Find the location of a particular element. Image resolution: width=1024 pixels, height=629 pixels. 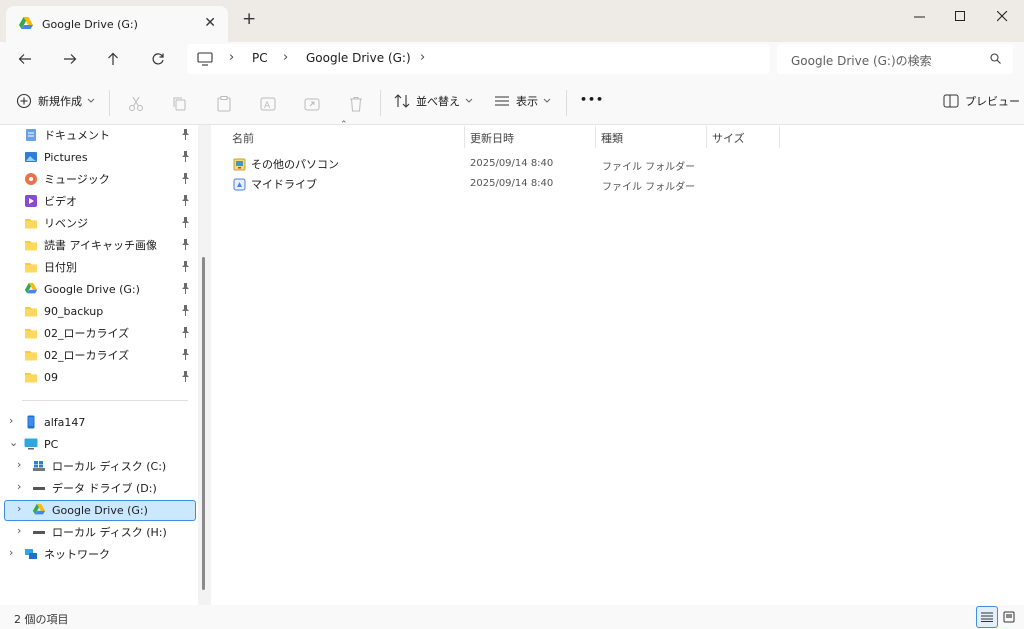

rename-icon: A is located at coordinates (268, 104).